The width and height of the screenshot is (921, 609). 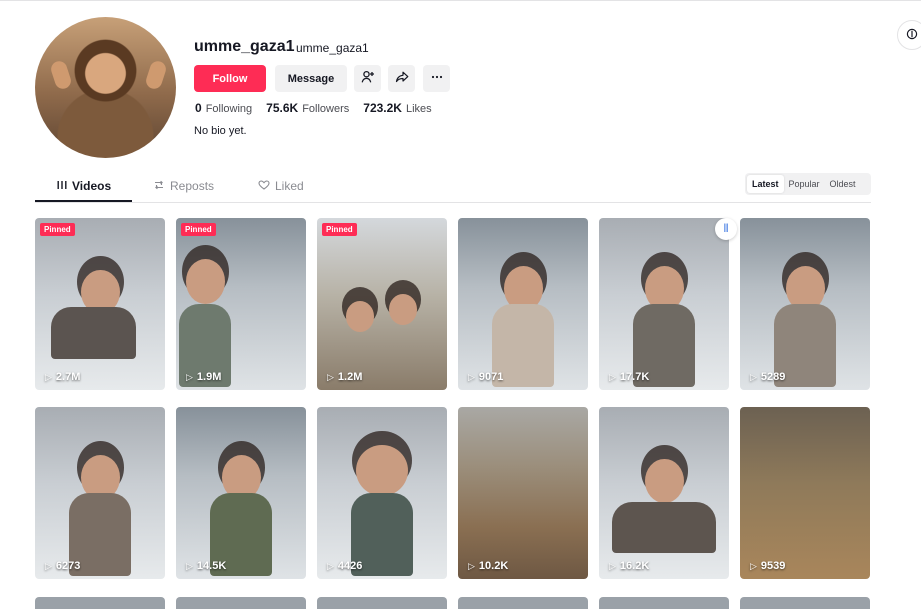 What do you see at coordinates (264, 186) in the screenshot?
I see `heart-icon` at bounding box center [264, 186].